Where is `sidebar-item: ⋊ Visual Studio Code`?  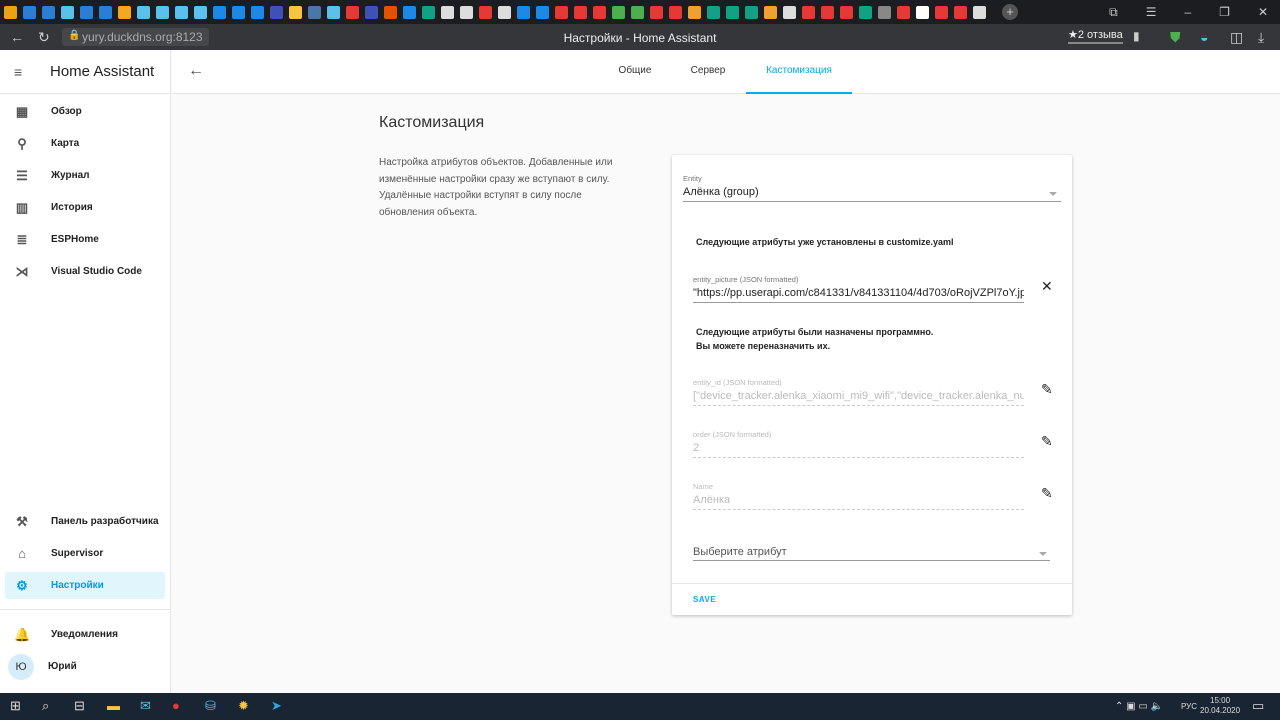 sidebar-item: ⋊ Visual Studio Code is located at coordinates (85, 271).